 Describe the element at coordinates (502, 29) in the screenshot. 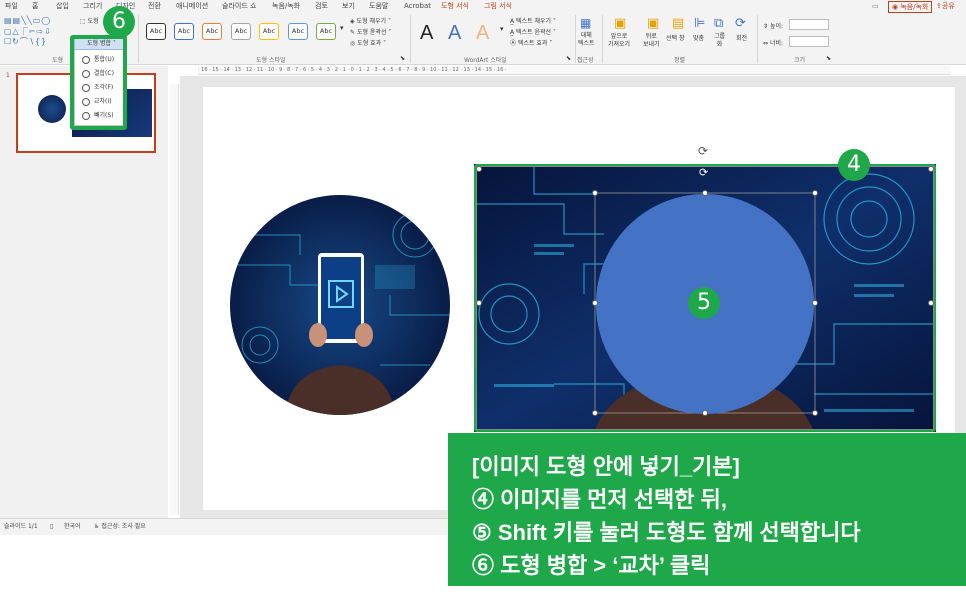

I see `wordart-expand-icon: ▾` at that location.